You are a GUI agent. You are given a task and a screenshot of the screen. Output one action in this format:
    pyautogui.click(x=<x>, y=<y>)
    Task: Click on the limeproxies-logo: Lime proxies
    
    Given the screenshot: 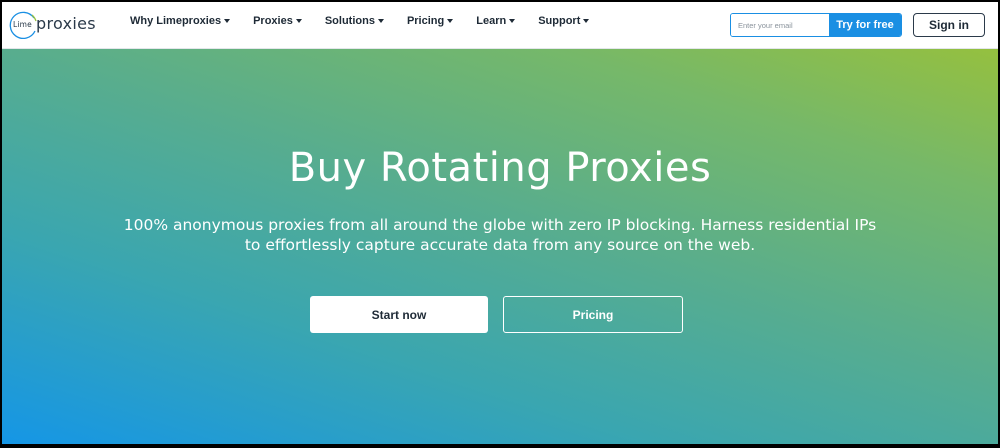 What is the action you would take?
    pyautogui.click(x=53, y=26)
    